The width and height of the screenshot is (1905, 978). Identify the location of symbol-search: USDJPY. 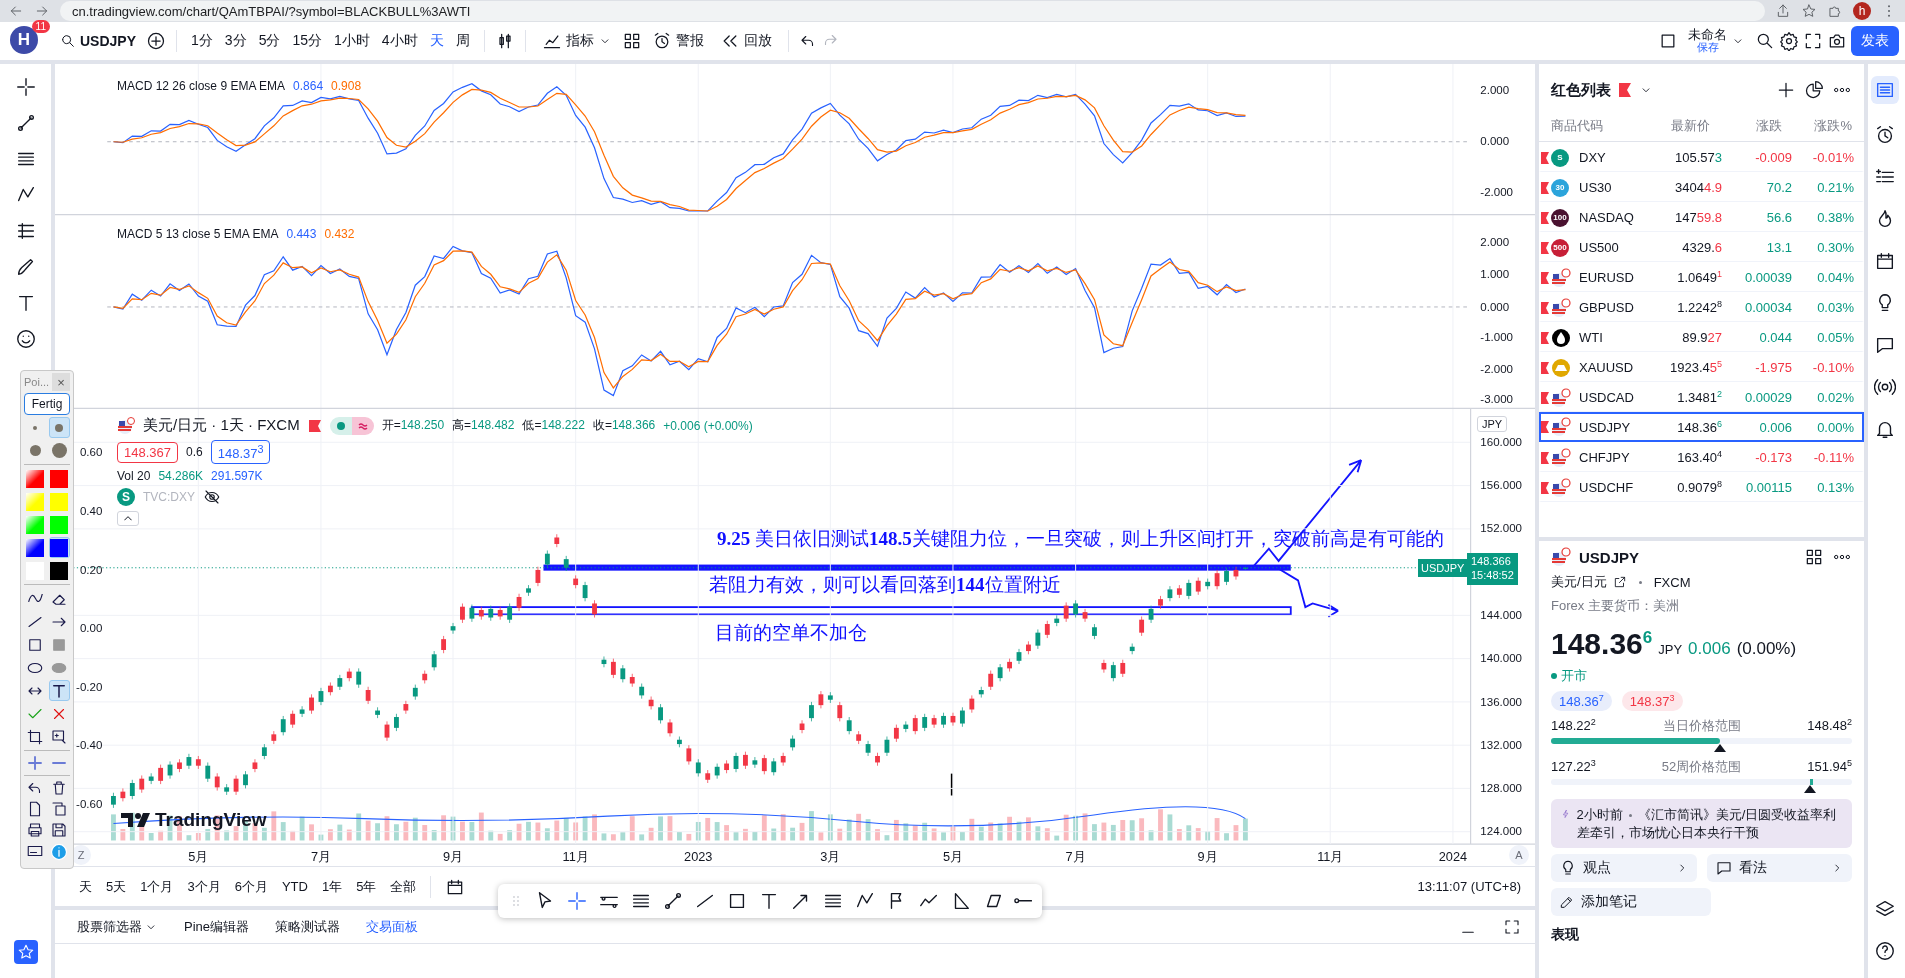
(98, 41).